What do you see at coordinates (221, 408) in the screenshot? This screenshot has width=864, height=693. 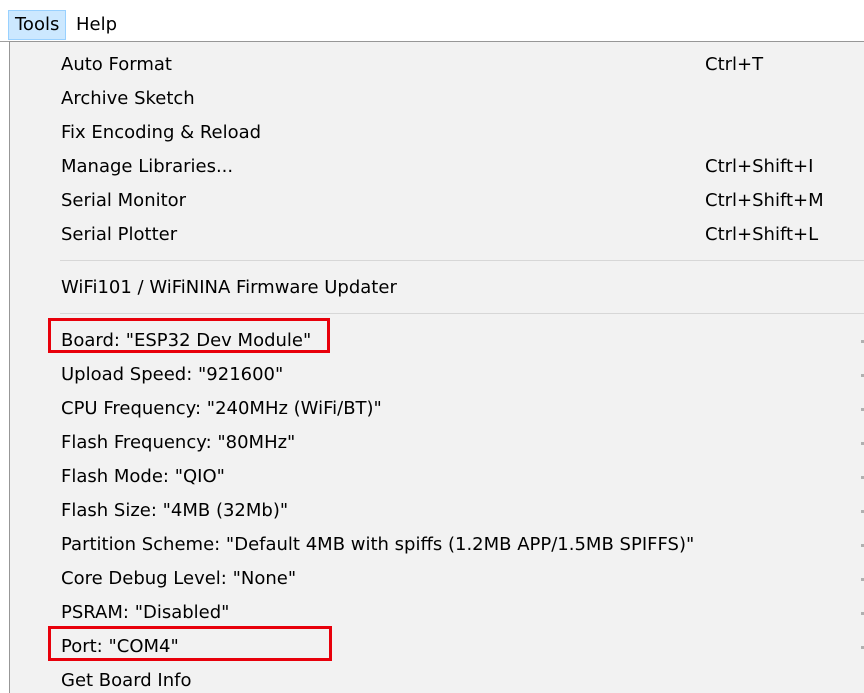 I see `menu-item-label: CPU Frequency: "240MHz (WiFi/BT)"` at bounding box center [221, 408].